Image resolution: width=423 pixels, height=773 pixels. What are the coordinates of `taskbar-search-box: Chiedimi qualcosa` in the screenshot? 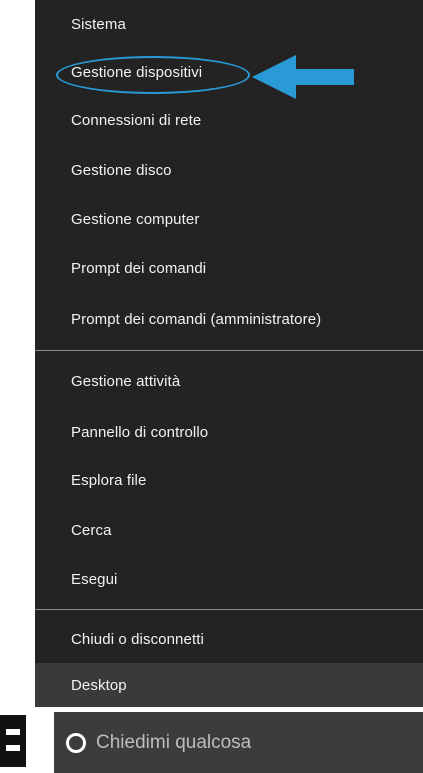 It's located at (238, 742).